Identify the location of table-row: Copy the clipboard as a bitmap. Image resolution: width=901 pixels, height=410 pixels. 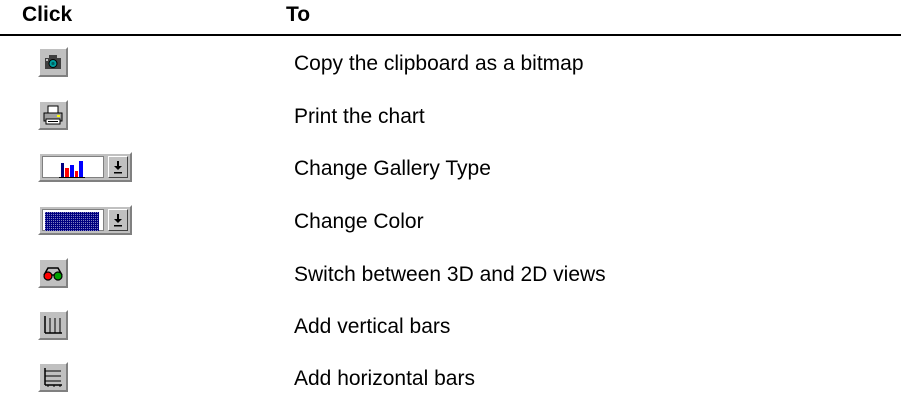
(450, 65).